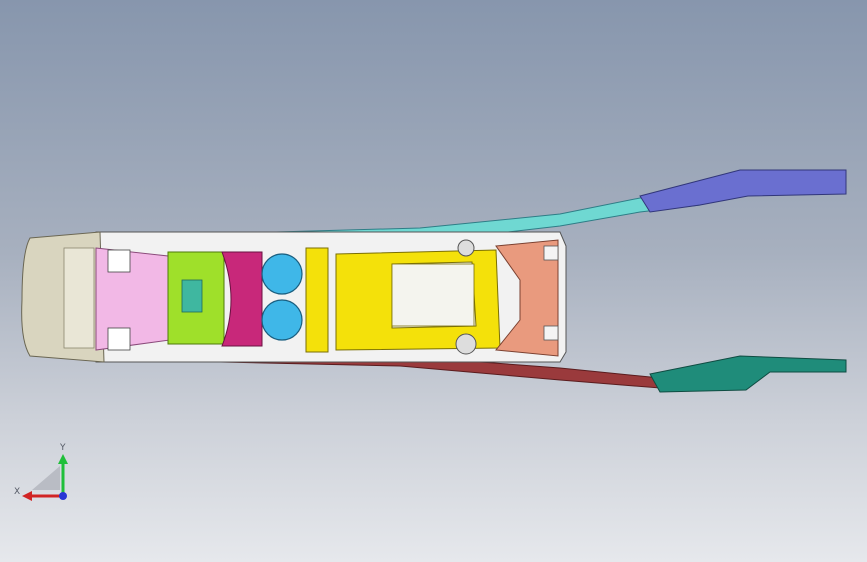  What do you see at coordinates (79, 298) in the screenshot?
I see `end-cap-inner-panel` at bounding box center [79, 298].